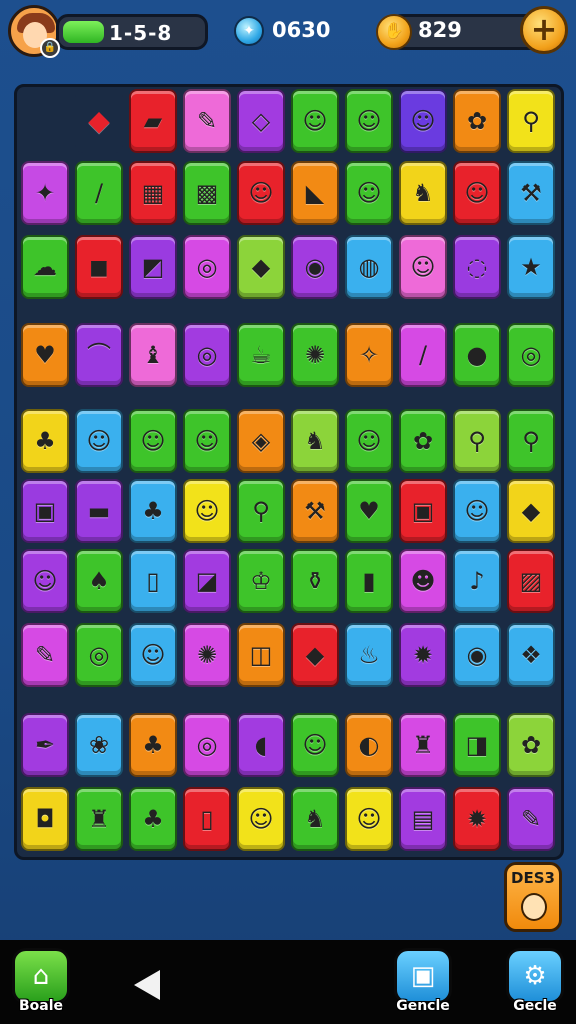 The width and height of the screenshot is (576, 1024). What do you see at coordinates (369, 581) in the screenshot?
I see `game-tile: ▮` at bounding box center [369, 581].